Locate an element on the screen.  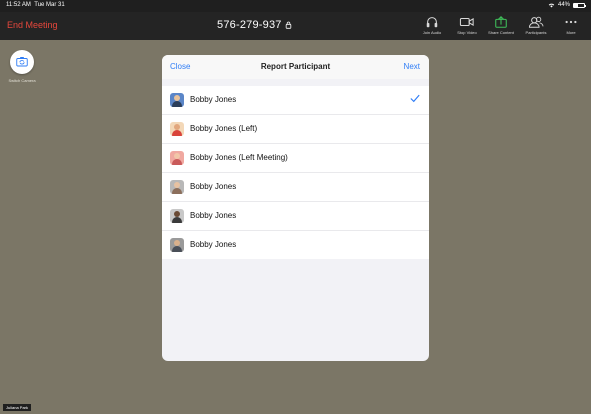
share-content-label: Share Content is located at coordinates (501, 32).